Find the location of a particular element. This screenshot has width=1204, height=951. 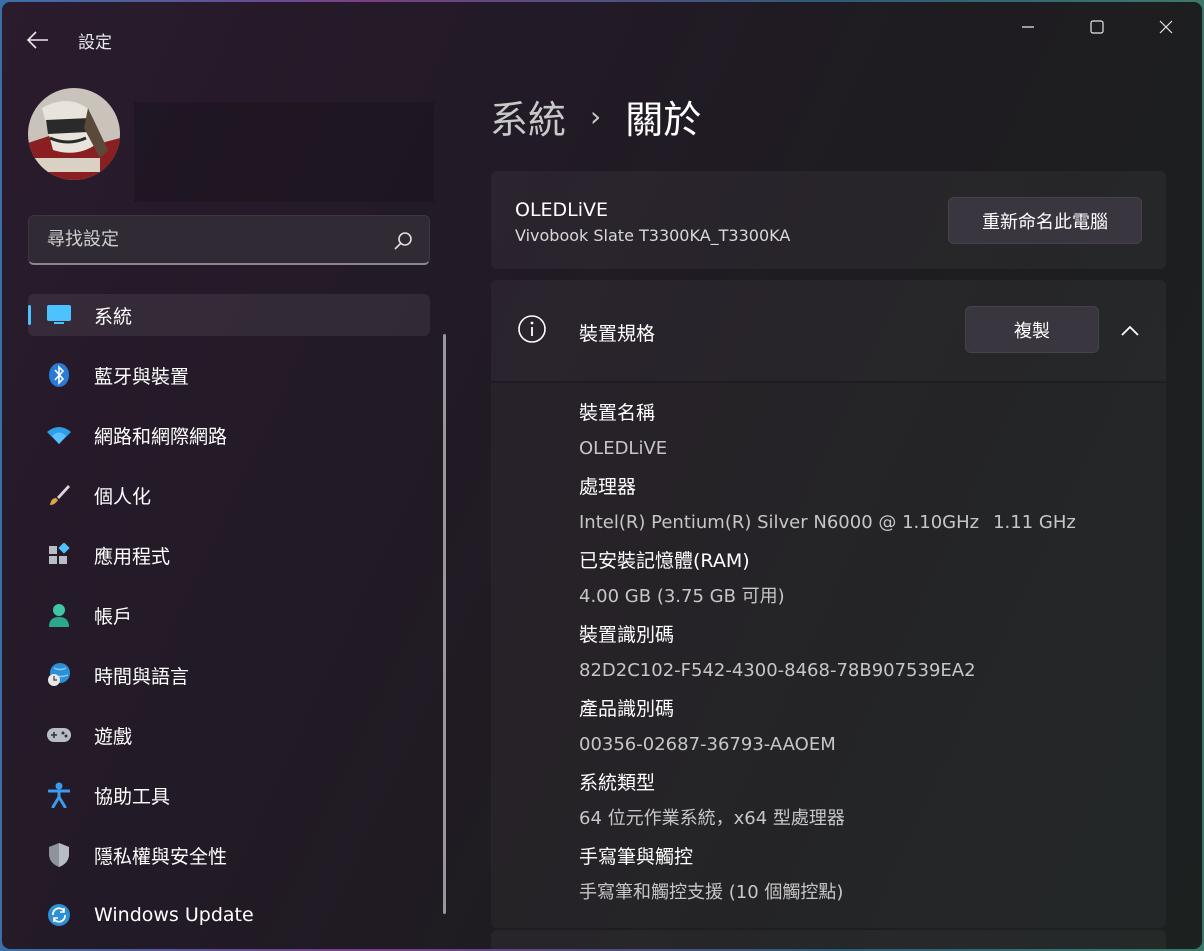

sidebar-item-apps: 應用程式 is located at coordinates (229, 555).